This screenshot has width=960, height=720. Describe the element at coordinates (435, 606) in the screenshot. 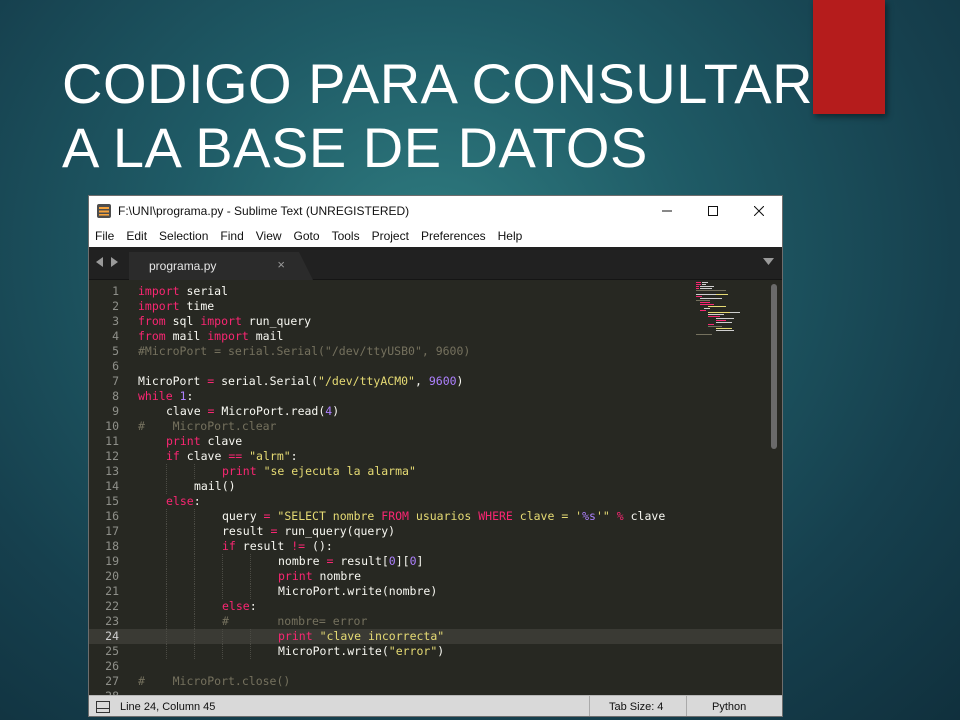

I see `code-line: 22 else:` at that location.